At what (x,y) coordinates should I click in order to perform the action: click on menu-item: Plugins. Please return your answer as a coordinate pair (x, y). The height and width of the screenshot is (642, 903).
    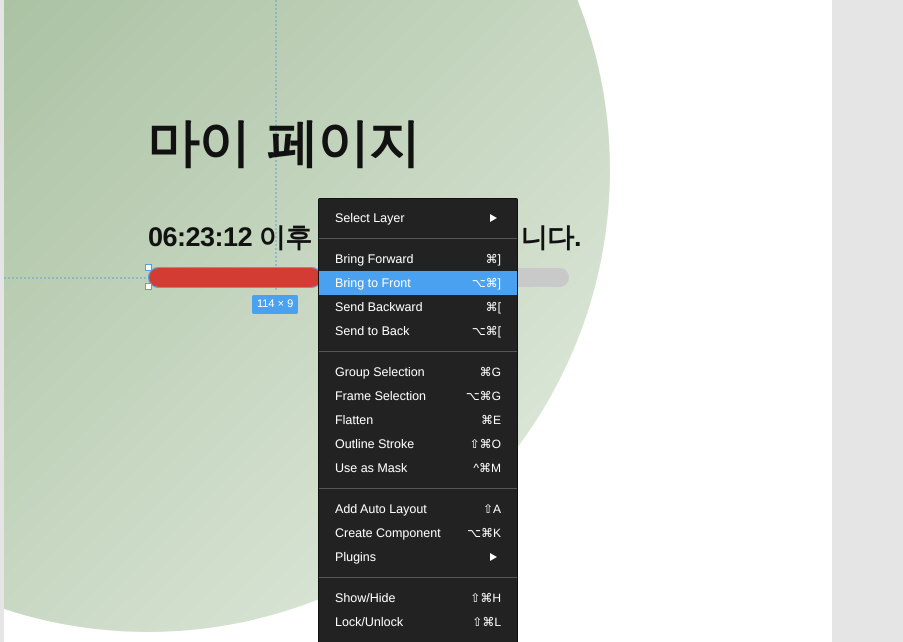
    Looking at the image, I should click on (418, 557).